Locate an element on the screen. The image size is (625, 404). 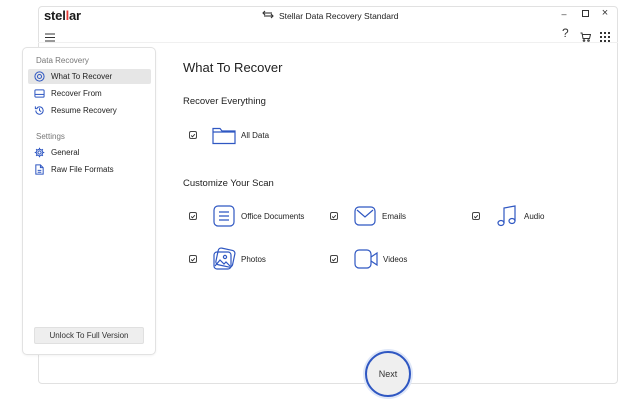
videos-label: Videos is located at coordinates (395, 259).